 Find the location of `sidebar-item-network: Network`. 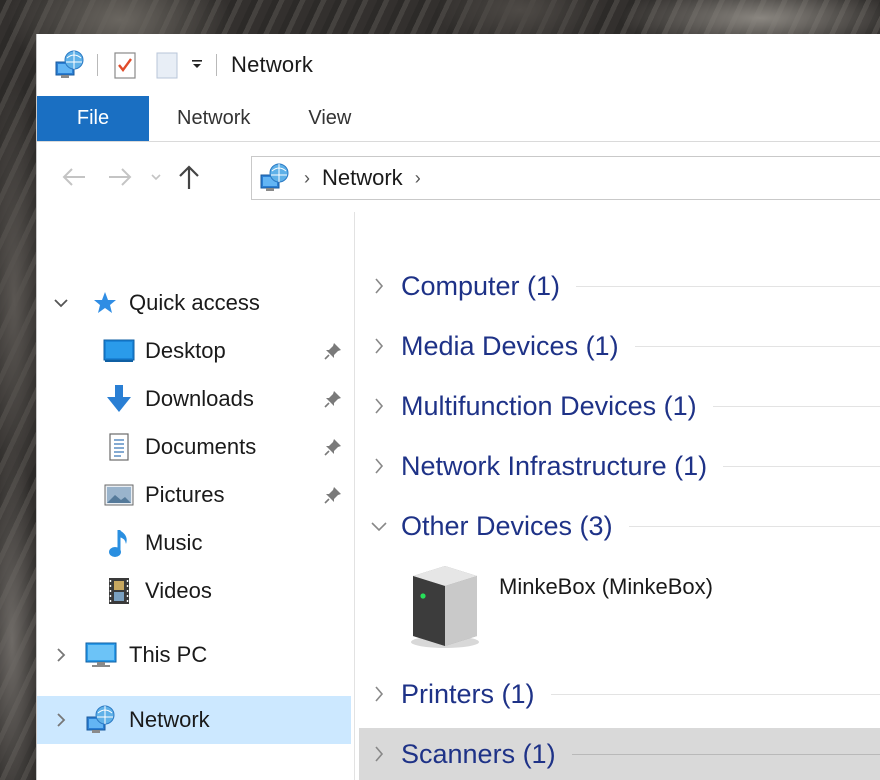

sidebar-item-network: Network is located at coordinates (194, 720).